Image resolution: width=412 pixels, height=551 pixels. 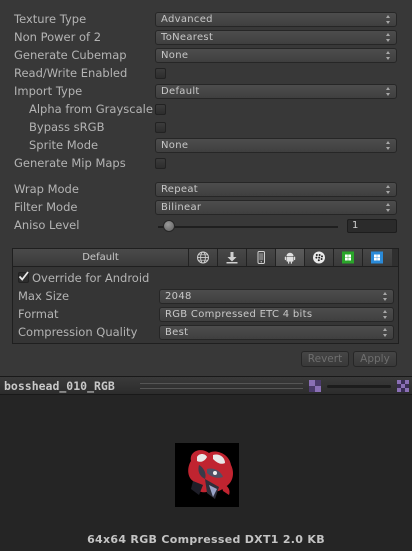 What do you see at coordinates (276, 145) in the screenshot?
I see `sprite-mode-dropdown: None` at bounding box center [276, 145].